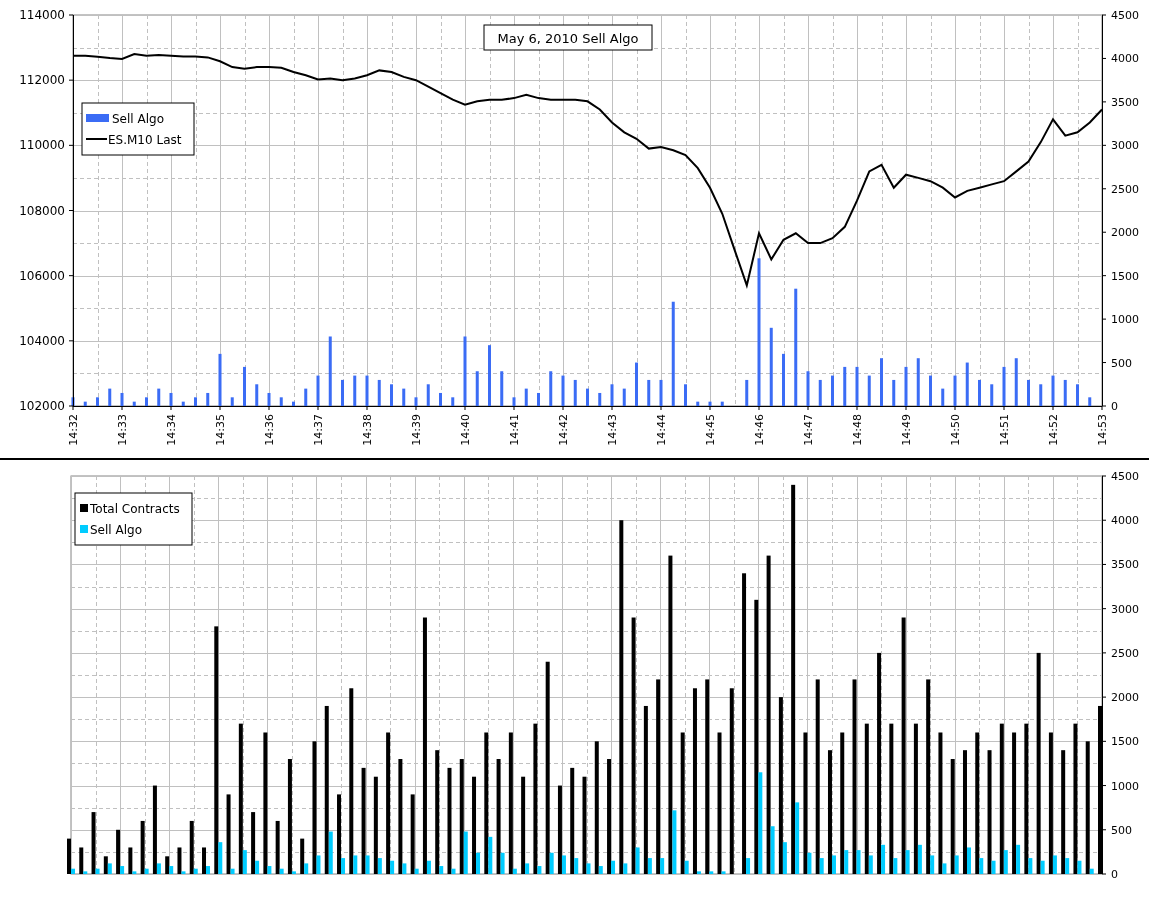  I want to click on legend-label: Total Contracts, so click(135, 509).